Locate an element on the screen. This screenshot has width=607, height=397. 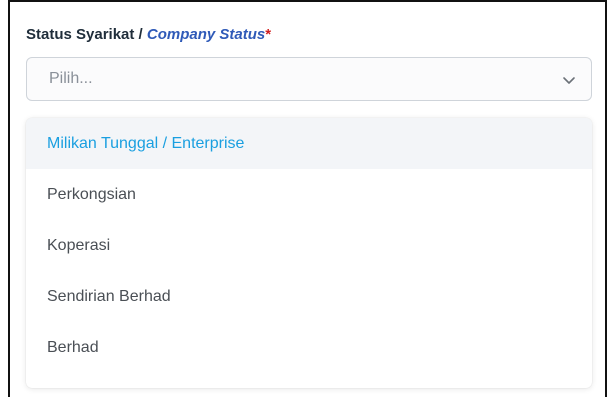
option-label: Sendirian Berhad is located at coordinates (109, 296).